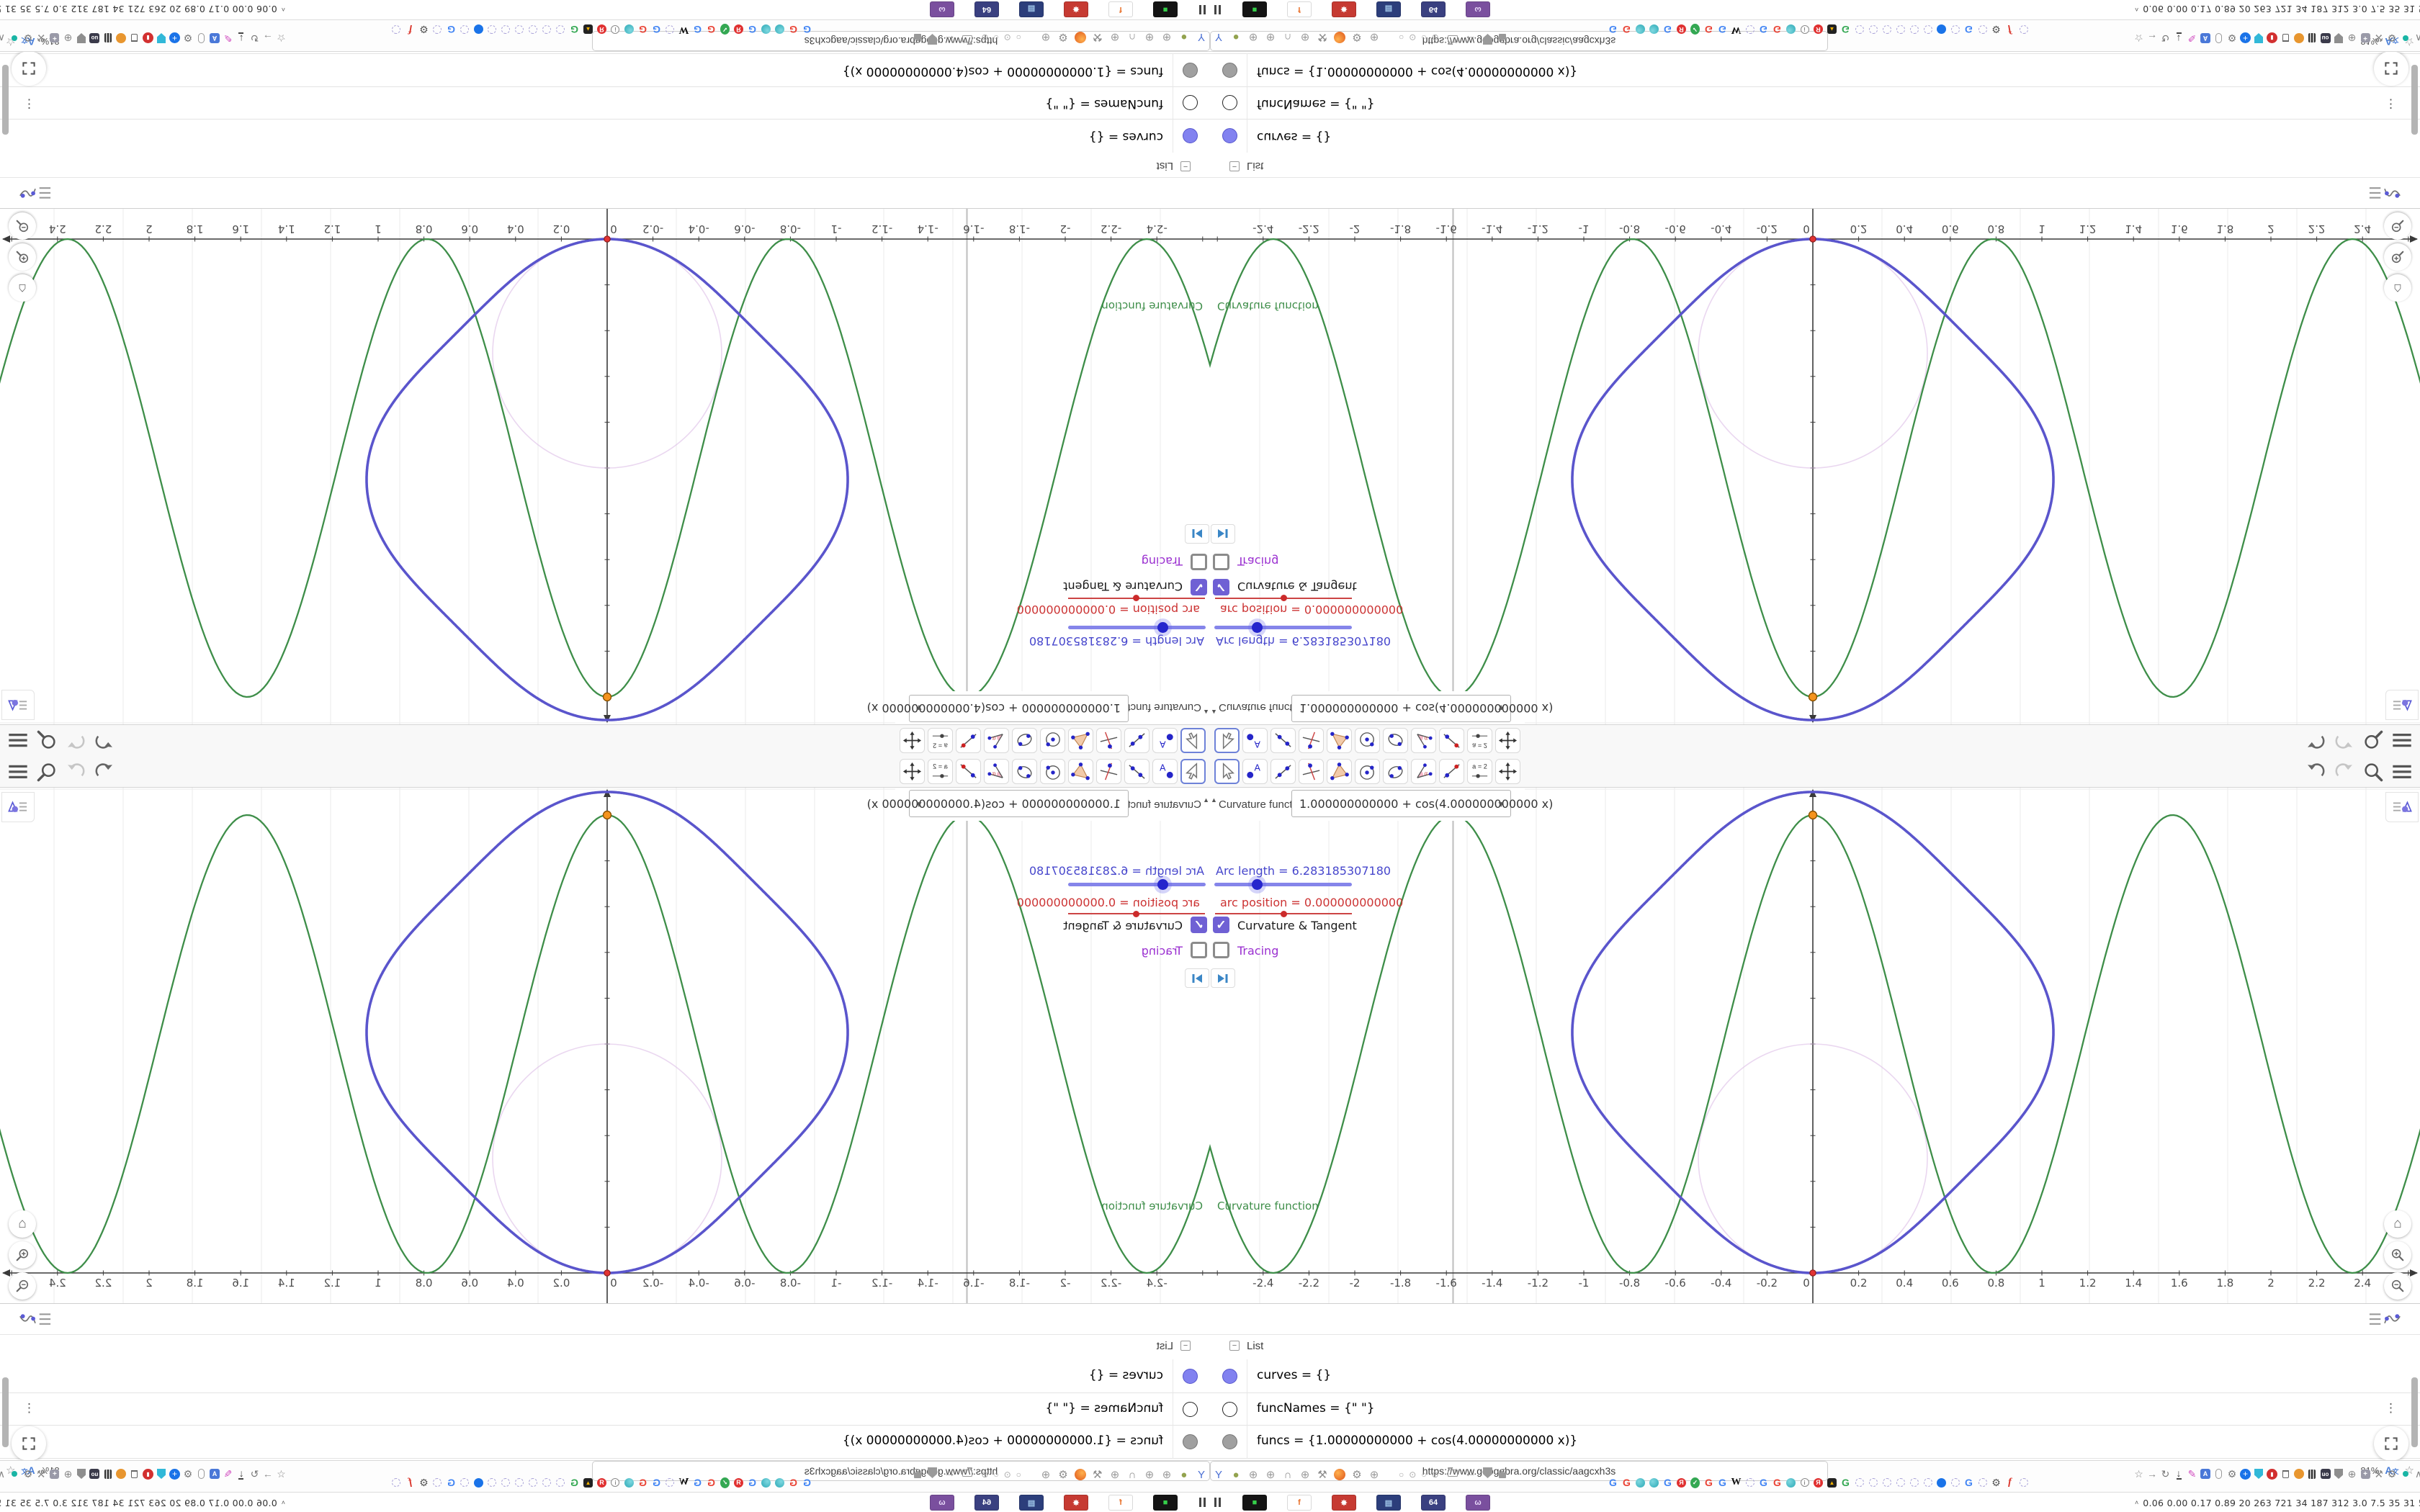 The width and height of the screenshot is (2420, 1512). I want to click on scrollbar-thumb, so click(2414, 100).